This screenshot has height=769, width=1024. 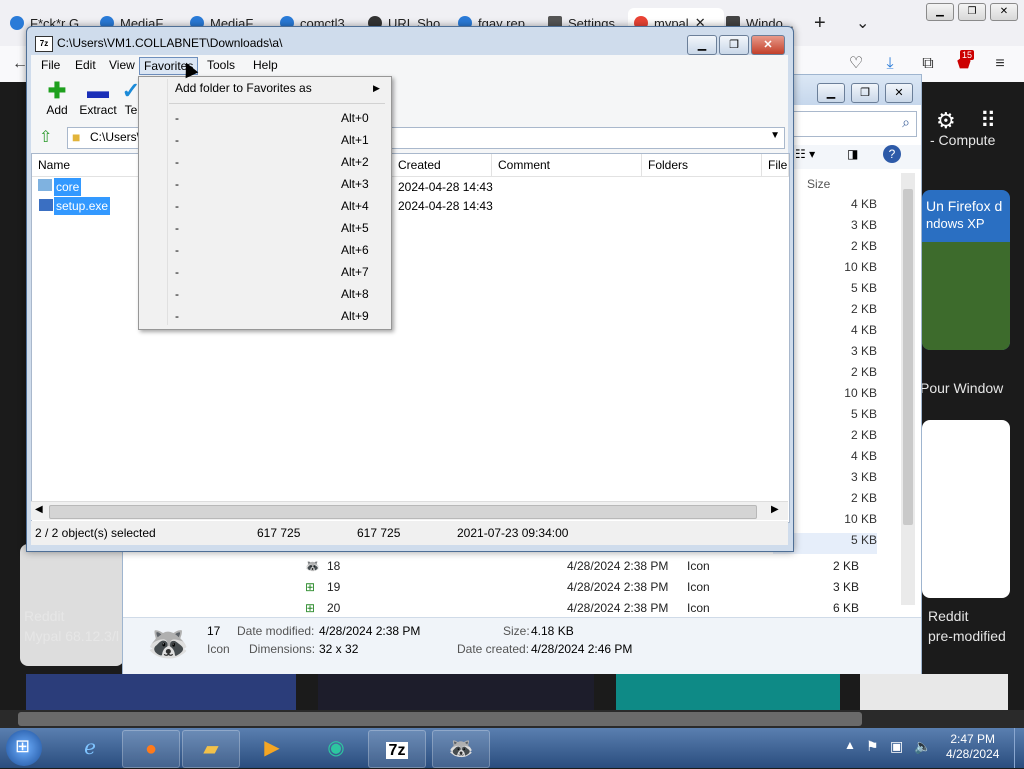 What do you see at coordinates (922, 746) in the screenshot?
I see `volume-muted-icon: 🔈` at bounding box center [922, 746].